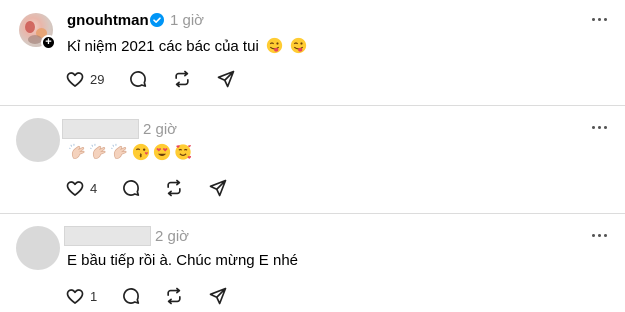 The image size is (625, 312). I want to click on like-count: 1, so click(94, 296).